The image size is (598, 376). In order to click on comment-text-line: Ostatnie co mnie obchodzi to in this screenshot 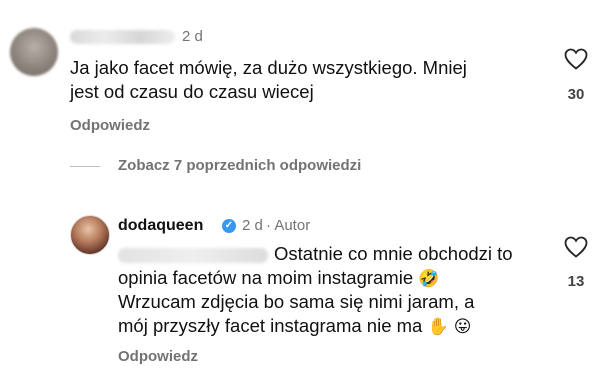, I will do `click(315, 254)`.